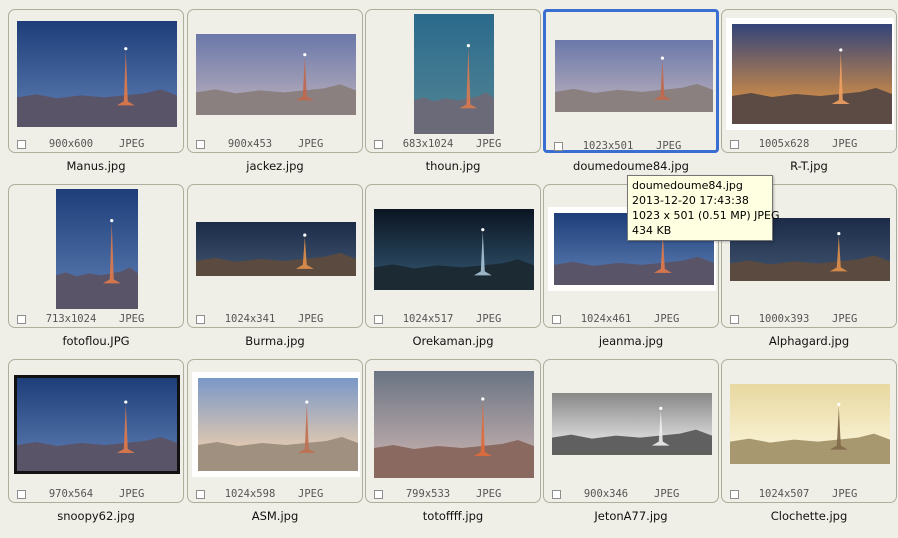  What do you see at coordinates (96, 166) in the screenshot?
I see `file-name: Manus.jpg` at bounding box center [96, 166].